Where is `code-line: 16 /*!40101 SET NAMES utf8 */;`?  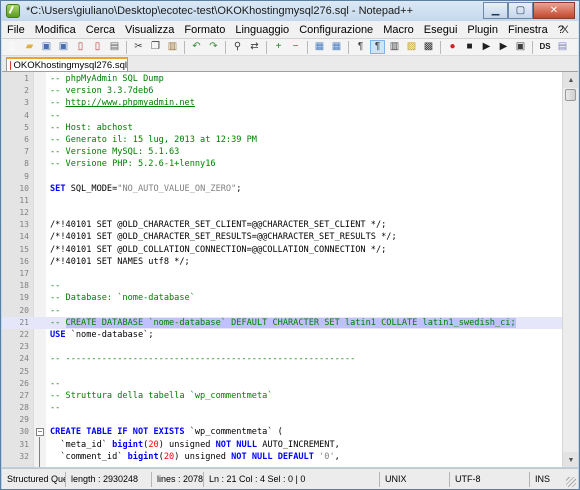
code-line: 16 /*!40101 SET NAMES utf8 */; is located at coordinates (290, 262).